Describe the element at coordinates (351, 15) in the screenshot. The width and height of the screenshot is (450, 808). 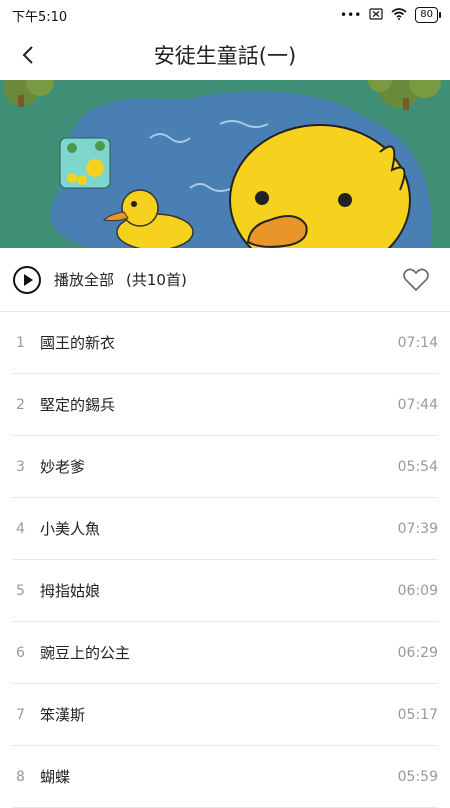
I see `more-dots-icon: •••` at that location.